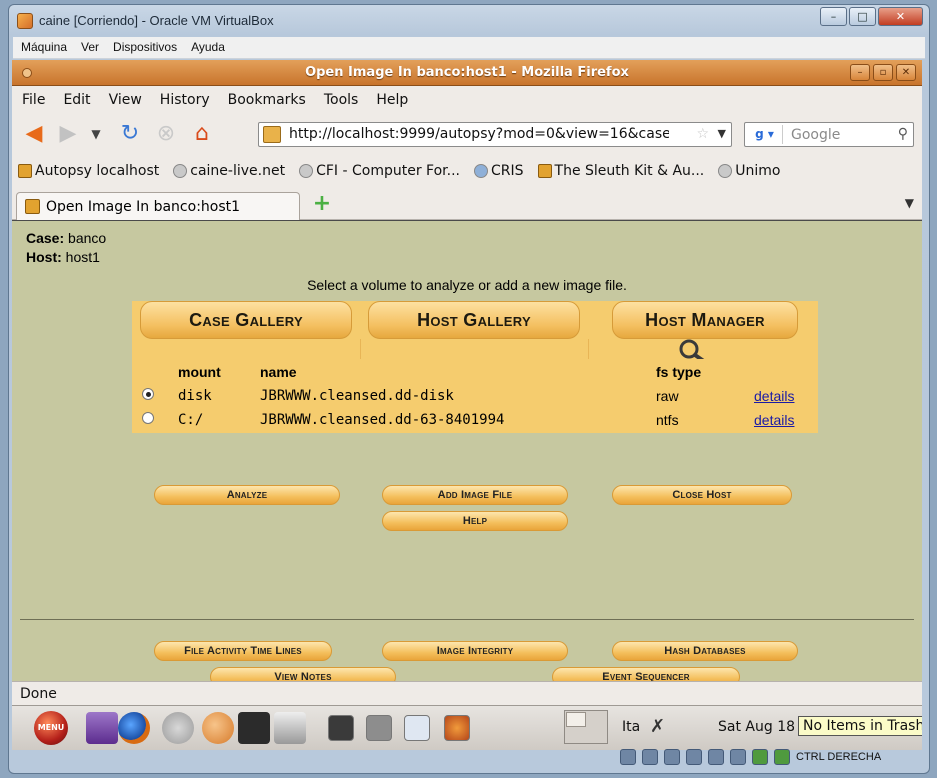 The height and width of the screenshot is (778, 937). Describe the element at coordinates (68, 134) in the screenshot. I see `forward-arrow-icon: ▶` at that location.